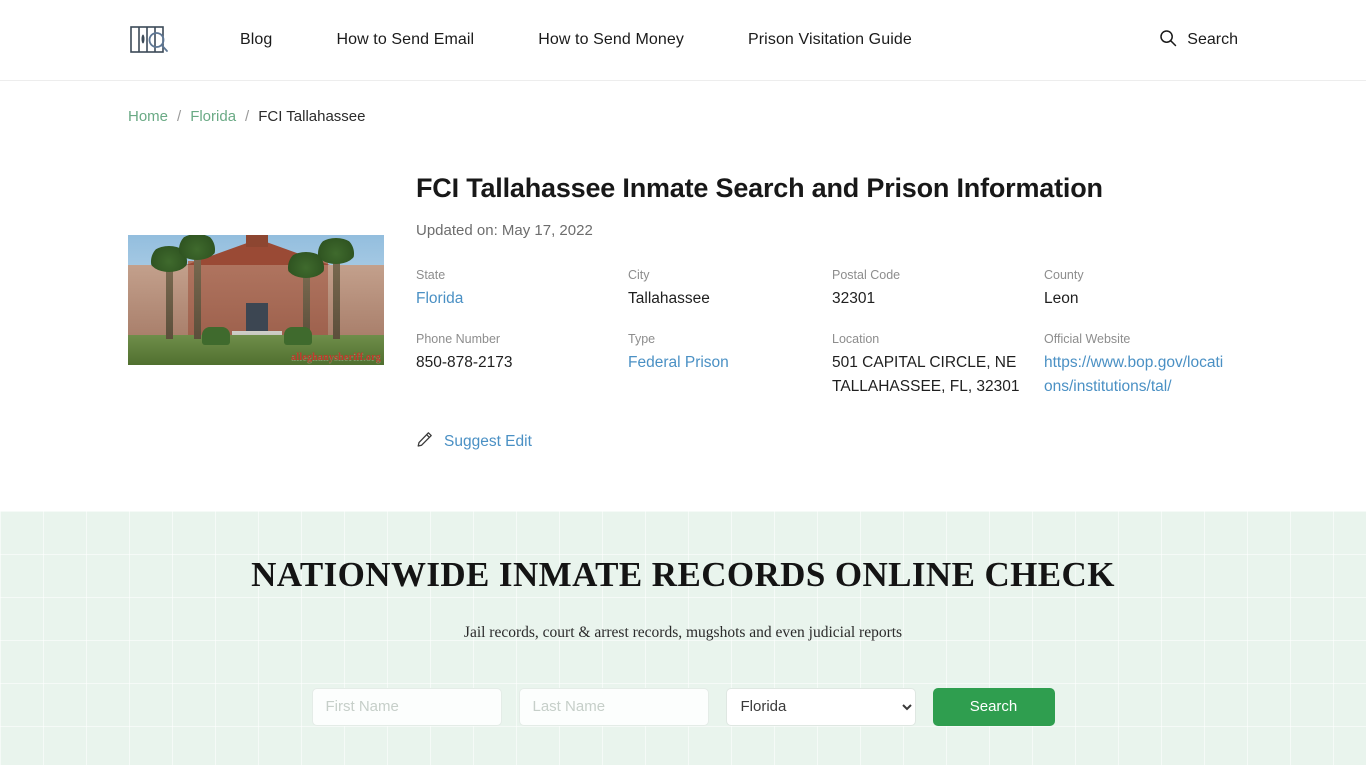  Describe the element at coordinates (488, 442) in the screenshot. I see `suggest-edit-label: Suggest Edit` at that location.